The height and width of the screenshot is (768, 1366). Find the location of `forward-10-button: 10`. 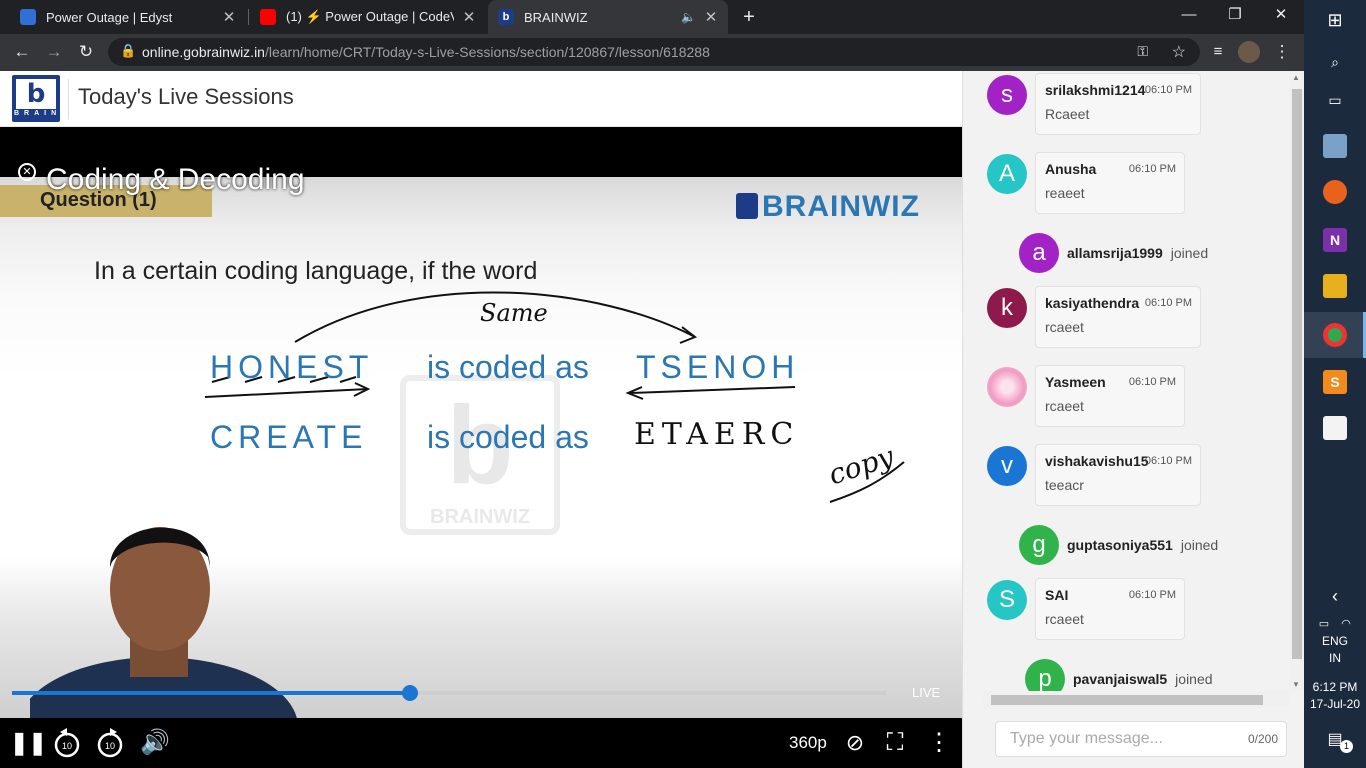

forward-10-button: 10 is located at coordinates (110, 743).